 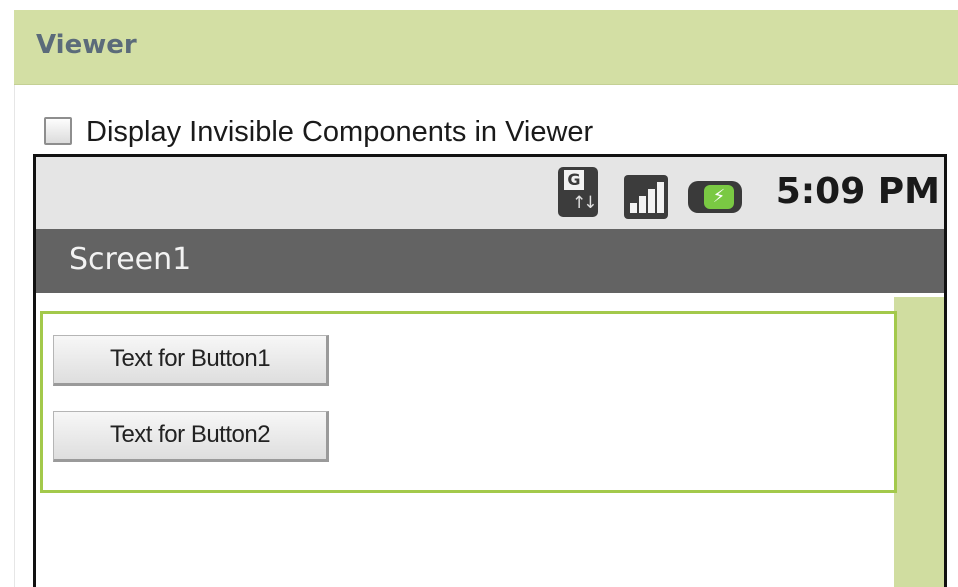 What do you see at coordinates (86, 45) in the screenshot?
I see `viewer-title: Viewer` at bounding box center [86, 45].